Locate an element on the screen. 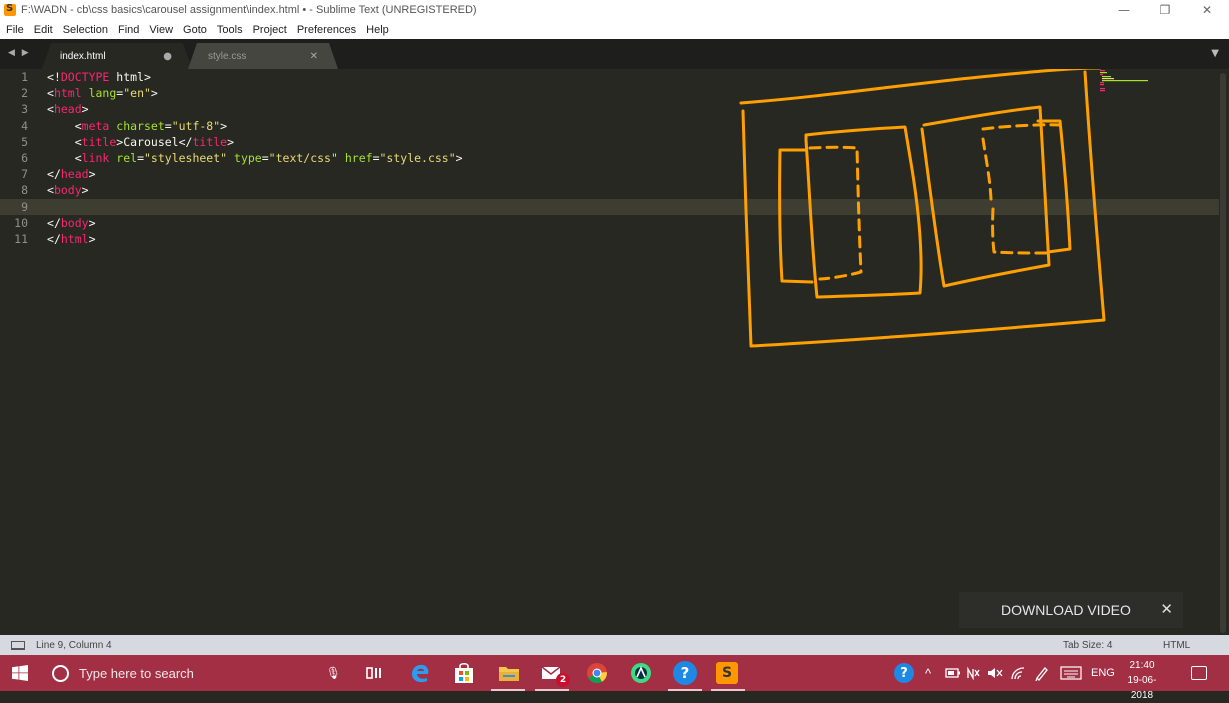 Image resolution: width=1229 pixels, height=703 pixels. tray-chevron-icon: ^ is located at coordinates (928, 673).